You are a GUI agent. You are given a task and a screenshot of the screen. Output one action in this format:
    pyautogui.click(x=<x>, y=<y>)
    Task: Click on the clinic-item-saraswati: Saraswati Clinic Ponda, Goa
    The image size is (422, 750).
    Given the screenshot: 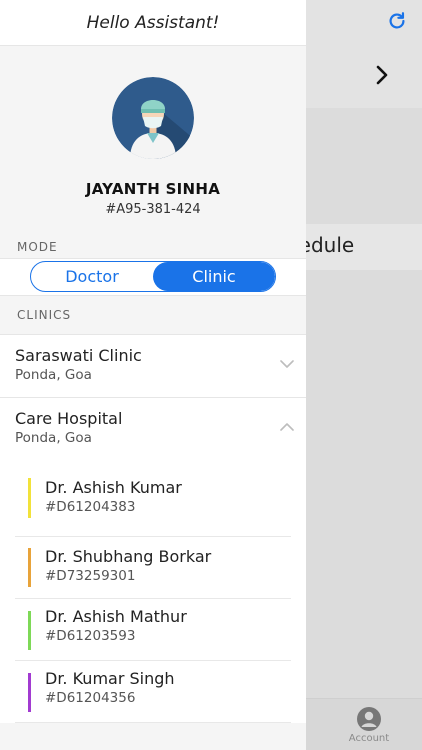 What is the action you would take?
    pyautogui.click(x=153, y=366)
    